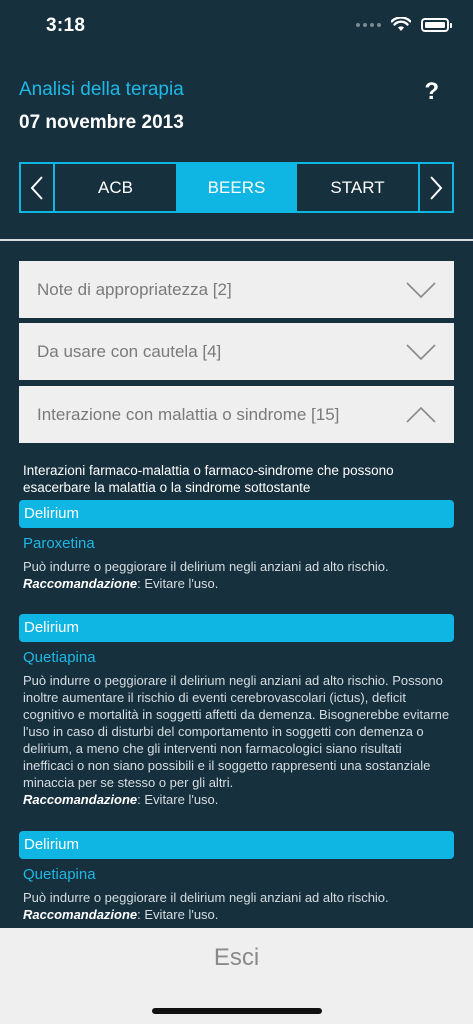 The height and width of the screenshot is (1024, 473). I want to click on accordion-label: Interazione con malattia o sindrome [15], so click(188, 414).